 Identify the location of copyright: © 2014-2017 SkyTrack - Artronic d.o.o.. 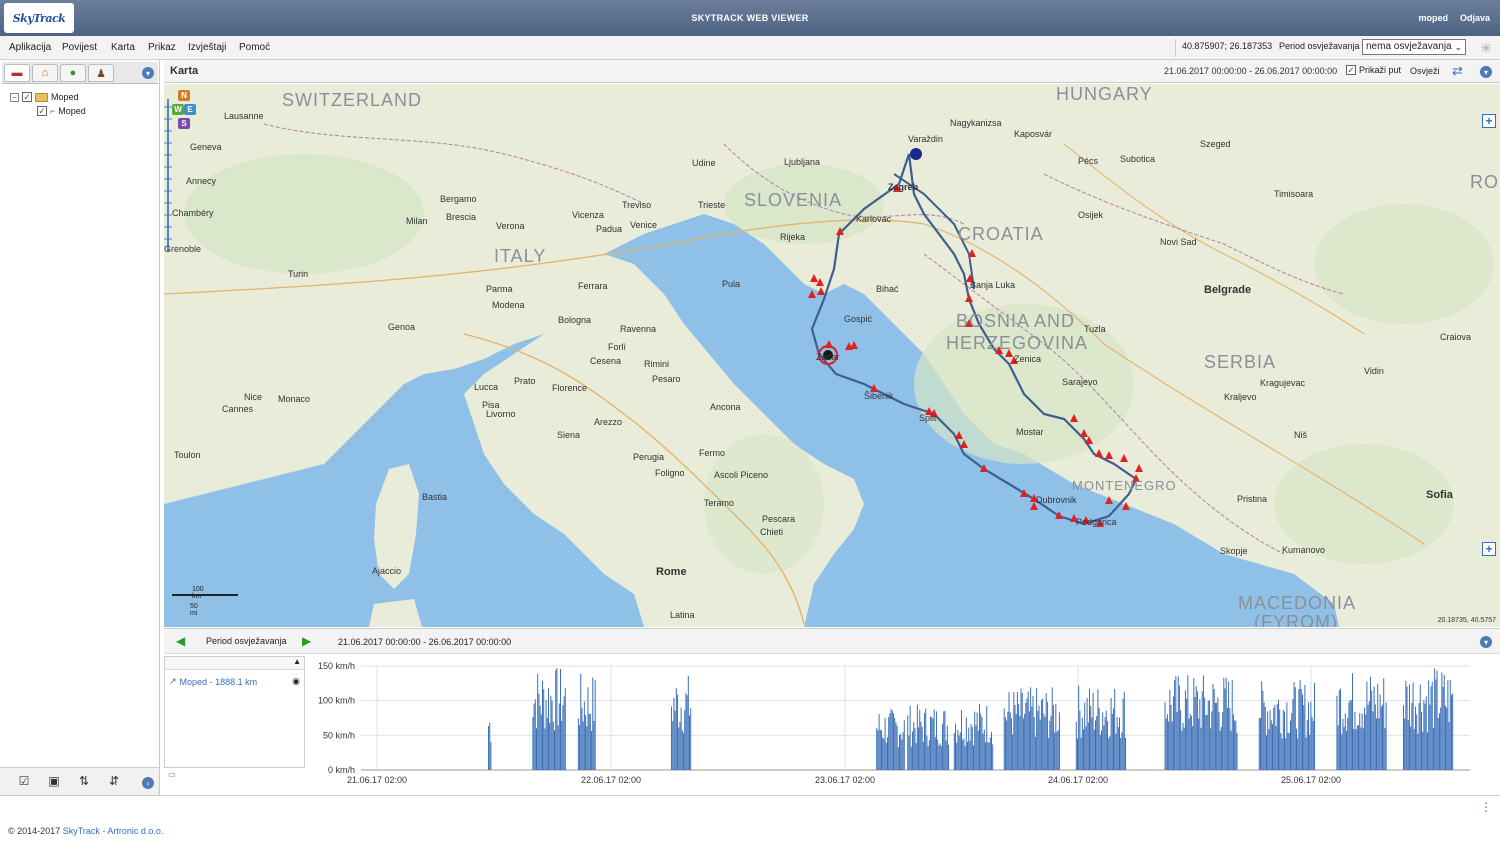
(86, 831).